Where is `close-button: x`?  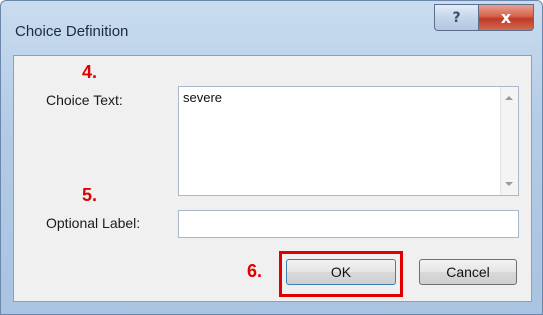 close-button: x is located at coordinates (506, 17).